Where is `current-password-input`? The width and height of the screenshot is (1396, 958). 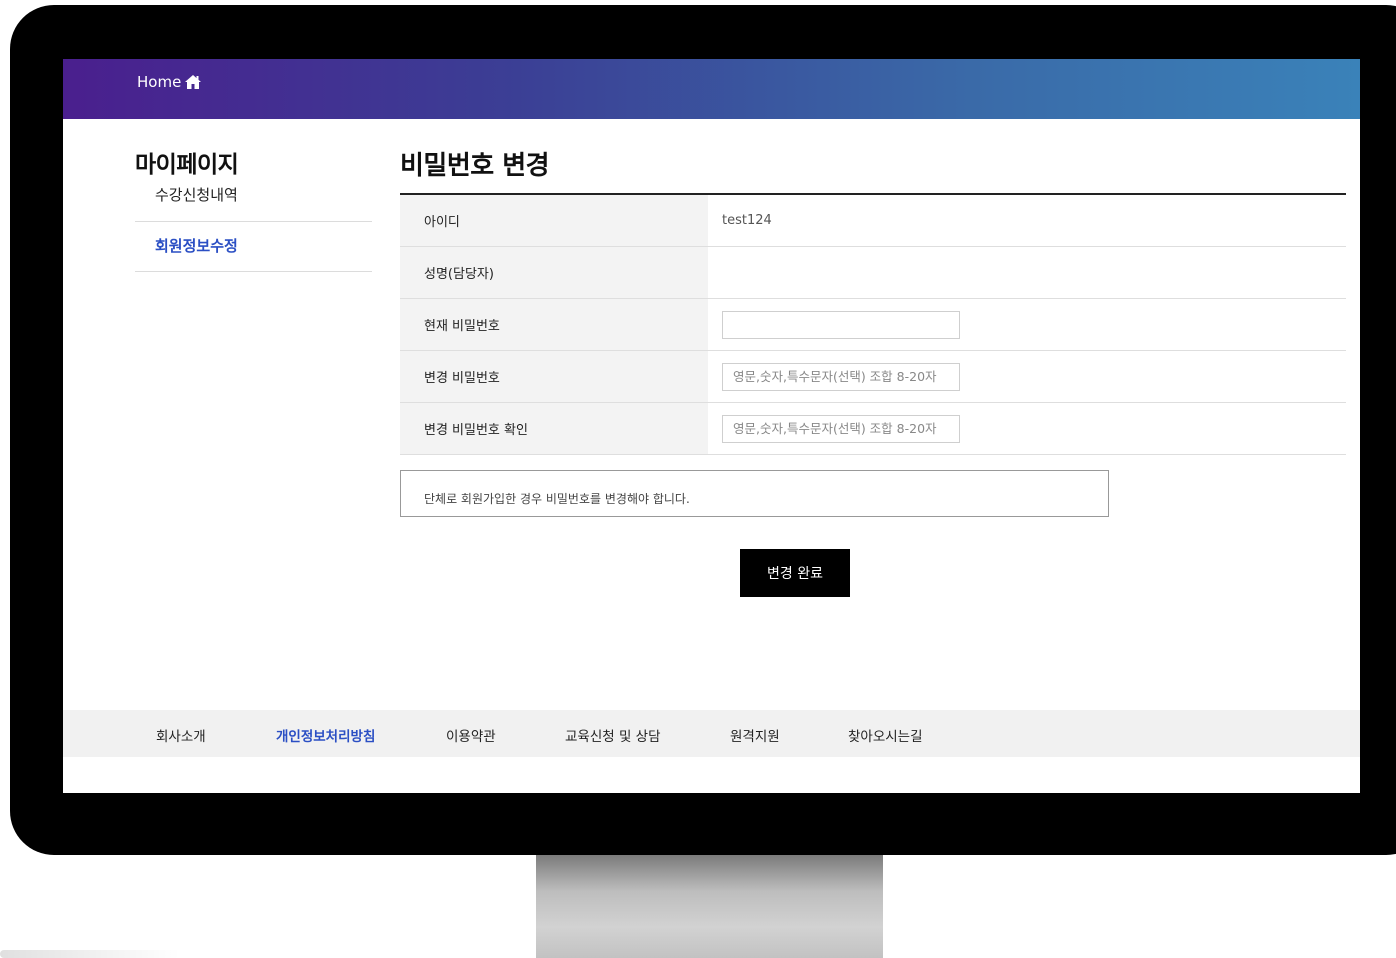 current-password-input is located at coordinates (841, 324).